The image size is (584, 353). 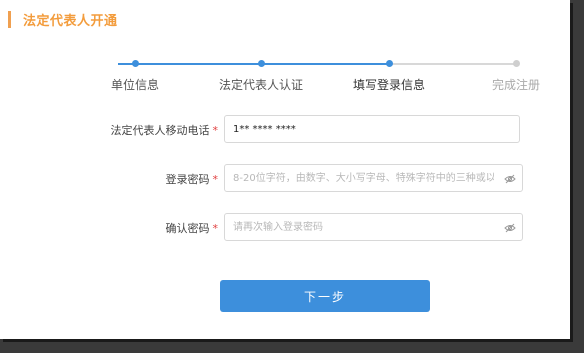 I want to click on confirm-password-input, so click(x=373, y=227).